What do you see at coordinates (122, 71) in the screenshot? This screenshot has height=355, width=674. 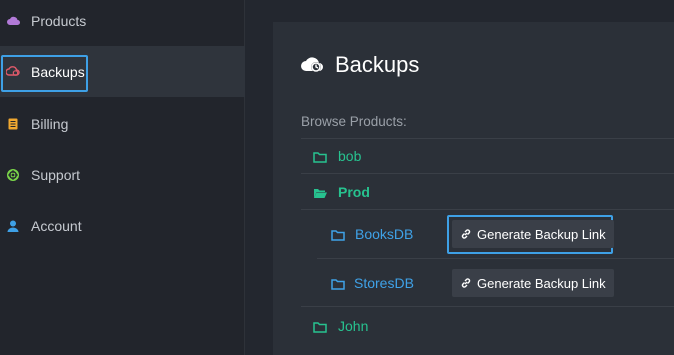 I see `sidebar-item-backups: Backups` at bounding box center [122, 71].